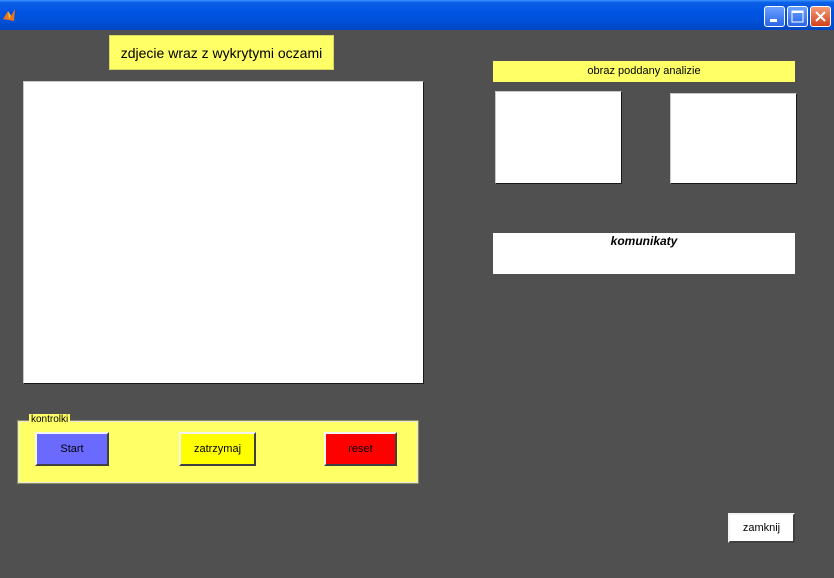  What do you see at coordinates (9, 15) in the screenshot?
I see `matlab-app-icon` at bounding box center [9, 15].